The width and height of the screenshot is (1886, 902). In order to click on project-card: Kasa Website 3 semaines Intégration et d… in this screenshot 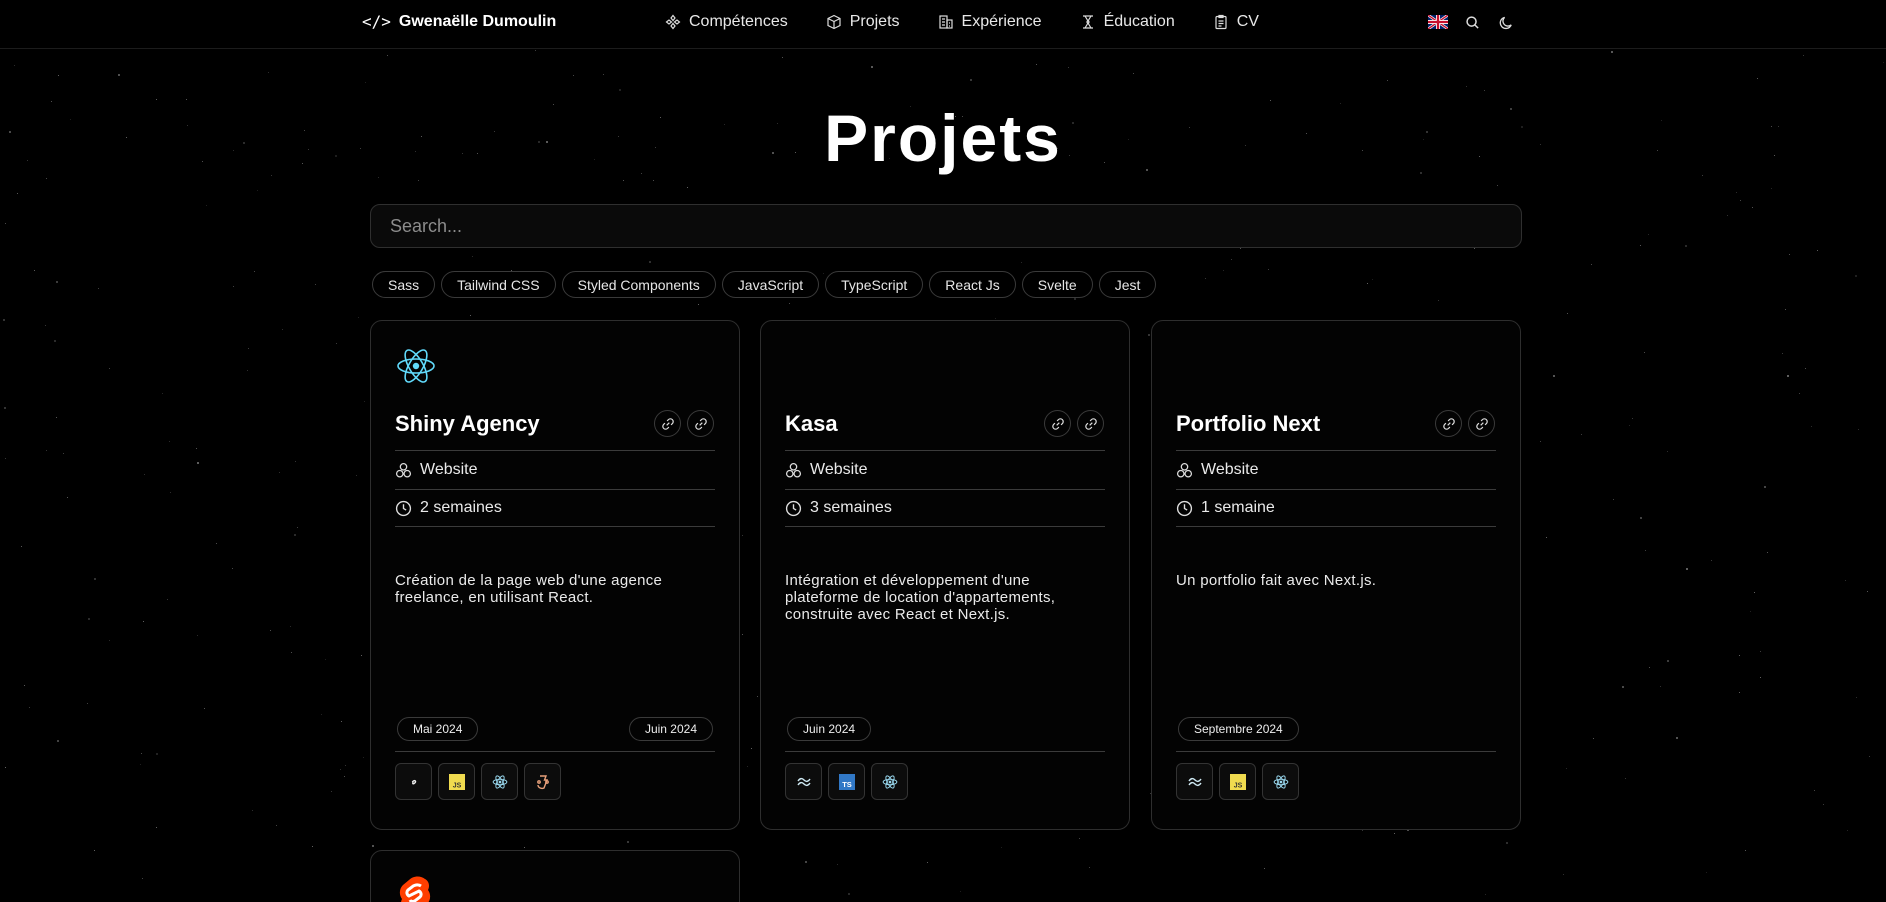, I will do `click(945, 575)`.